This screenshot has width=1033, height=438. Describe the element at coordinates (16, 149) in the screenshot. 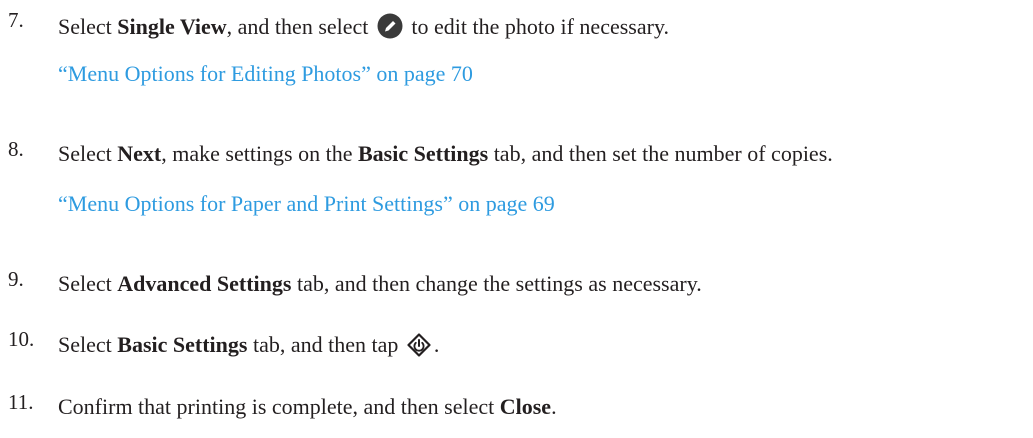

I see `step-number: 8.` at that location.